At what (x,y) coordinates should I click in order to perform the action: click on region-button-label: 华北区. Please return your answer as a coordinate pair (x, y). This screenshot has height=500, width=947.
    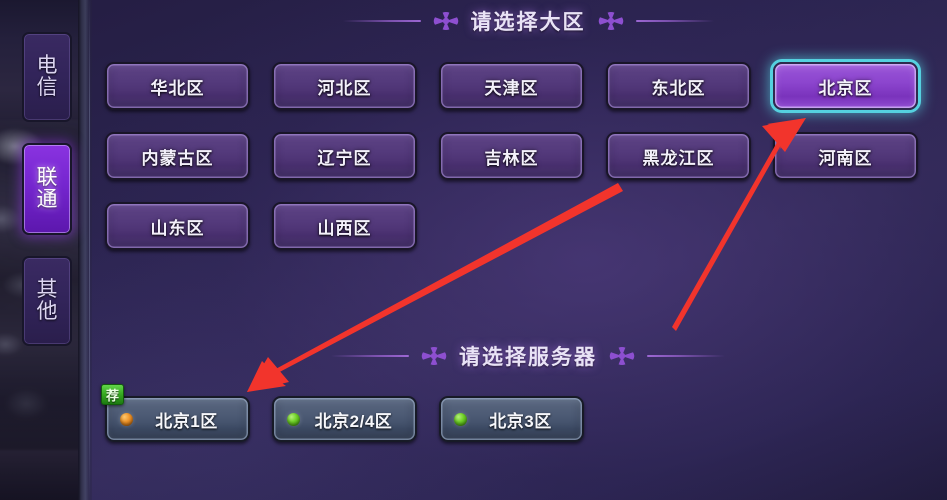
    Looking at the image, I should click on (177, 88).